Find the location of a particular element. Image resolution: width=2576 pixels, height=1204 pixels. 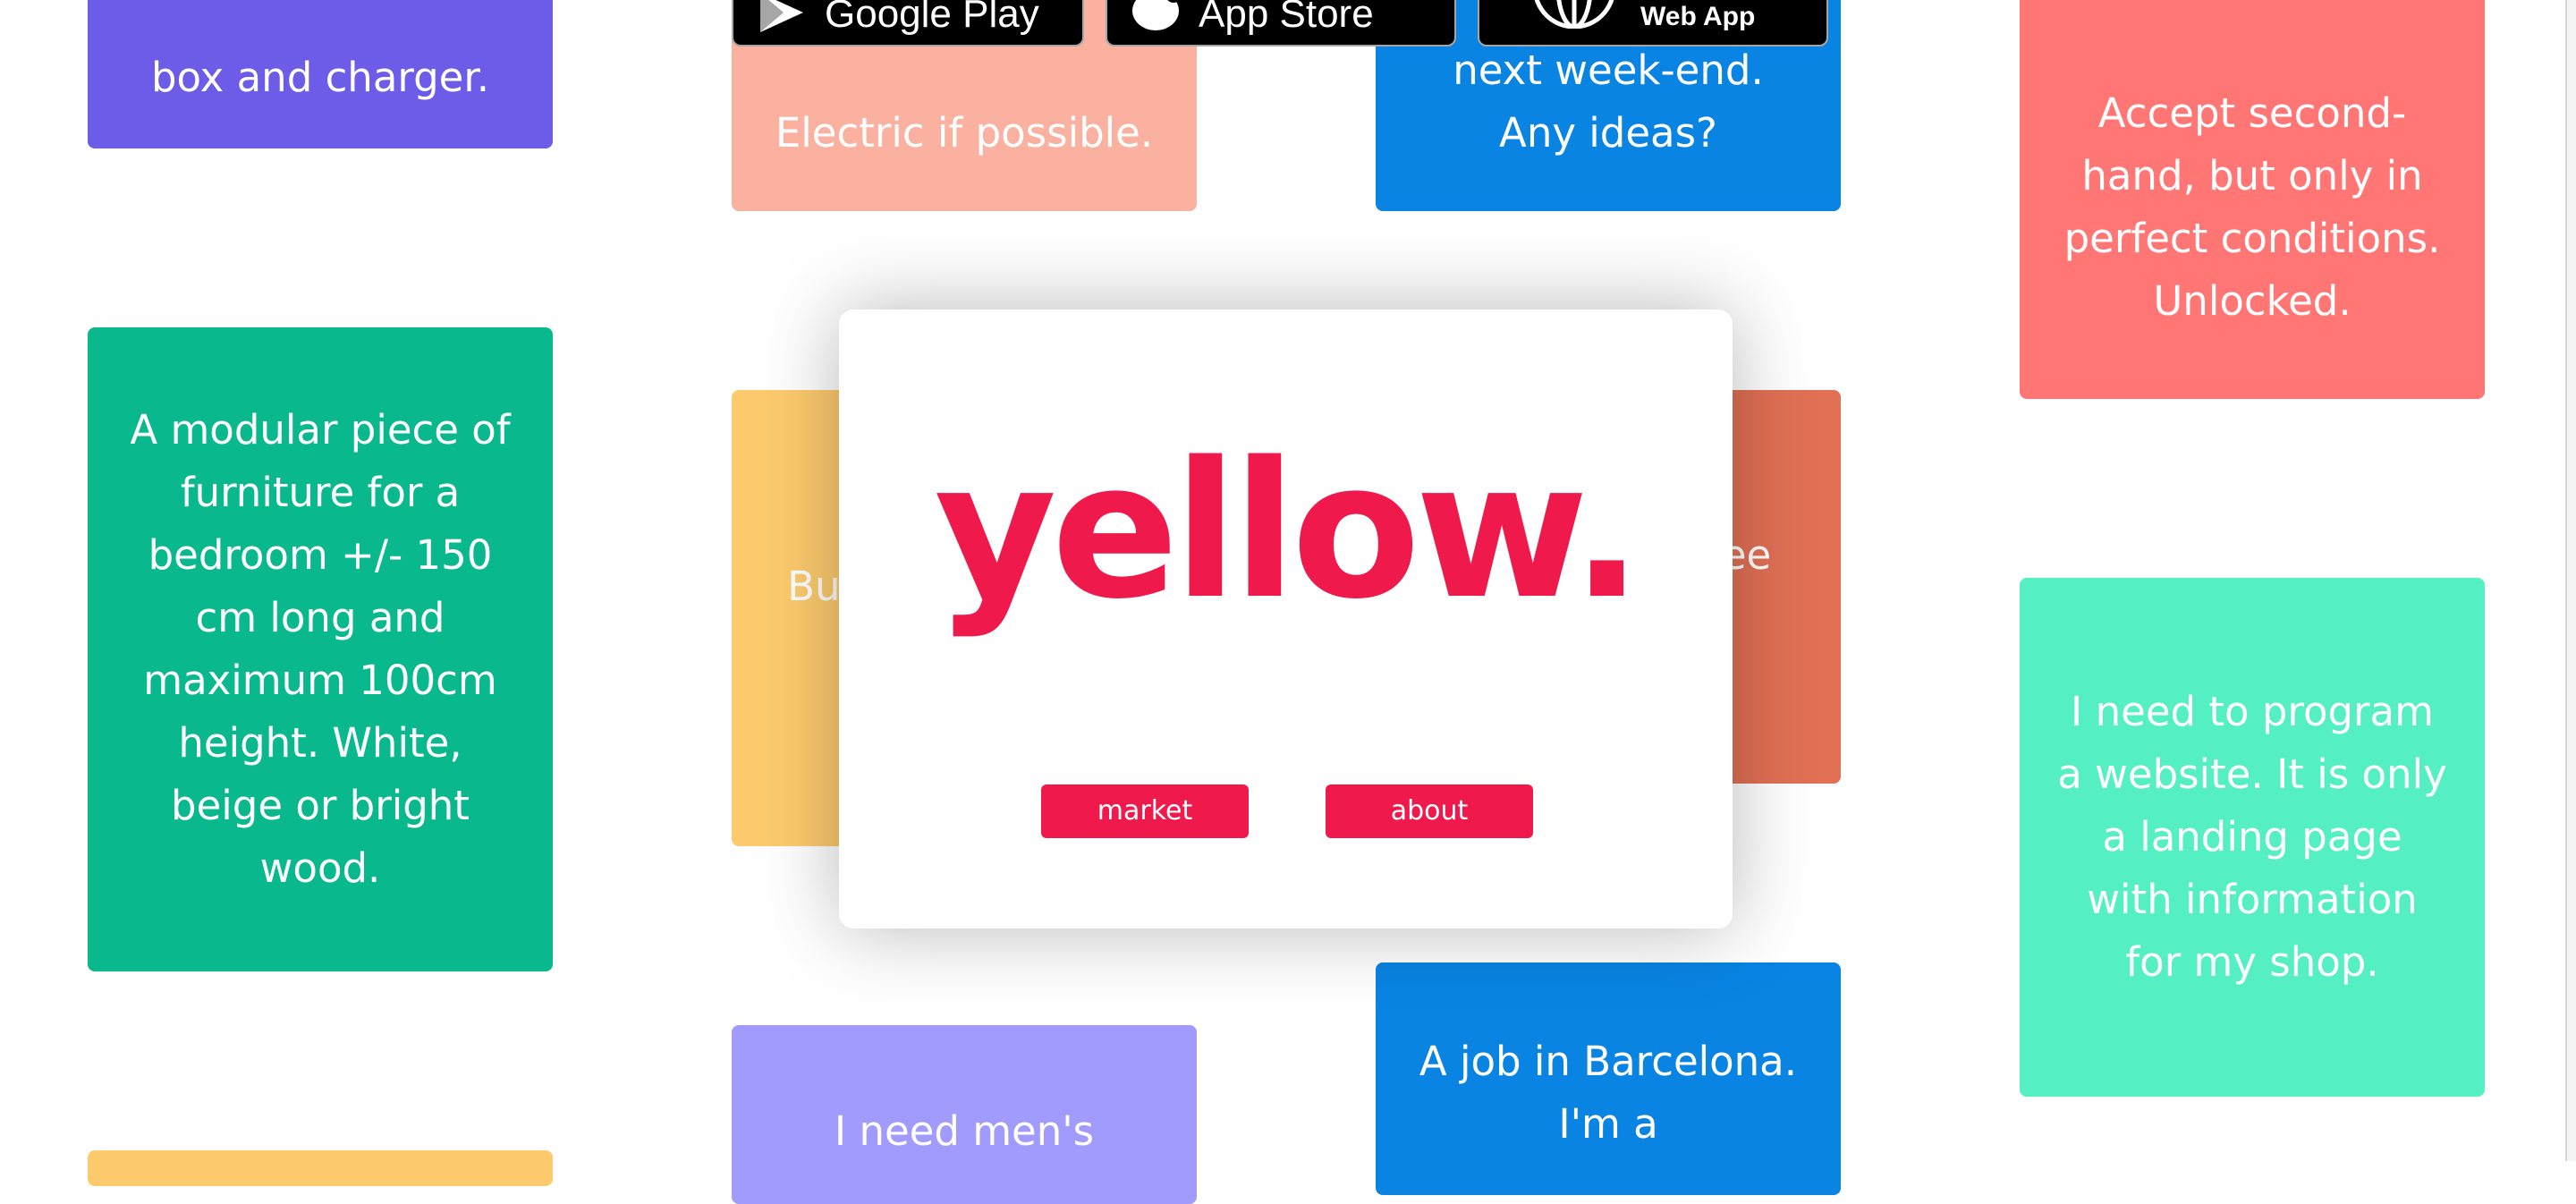

market-button: market is located at coordinates (1145, 811).